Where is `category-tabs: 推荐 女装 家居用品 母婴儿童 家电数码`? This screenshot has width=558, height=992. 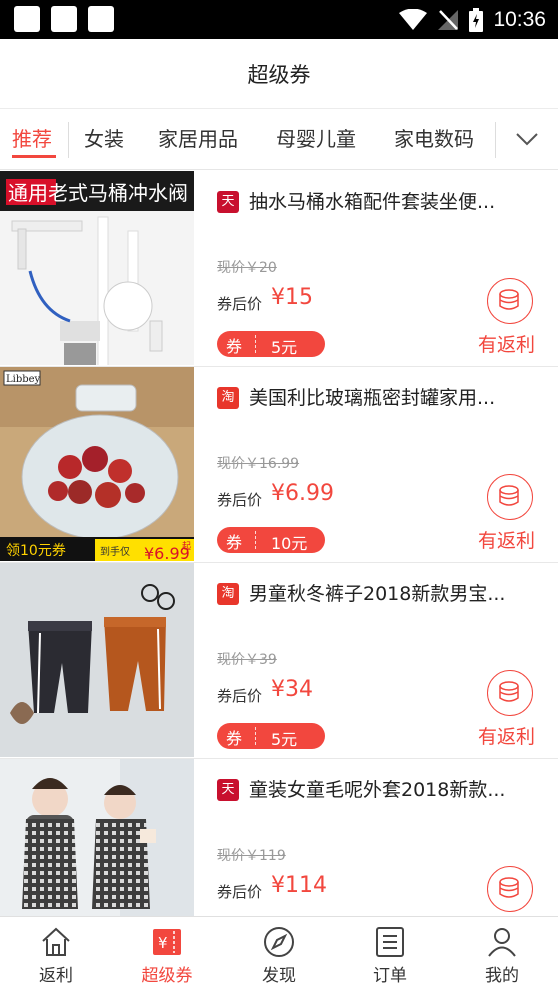
category-tabs: 推荐 女装 家居用品 母婴儿童 家电数码 is located at coordinates (279, 140).